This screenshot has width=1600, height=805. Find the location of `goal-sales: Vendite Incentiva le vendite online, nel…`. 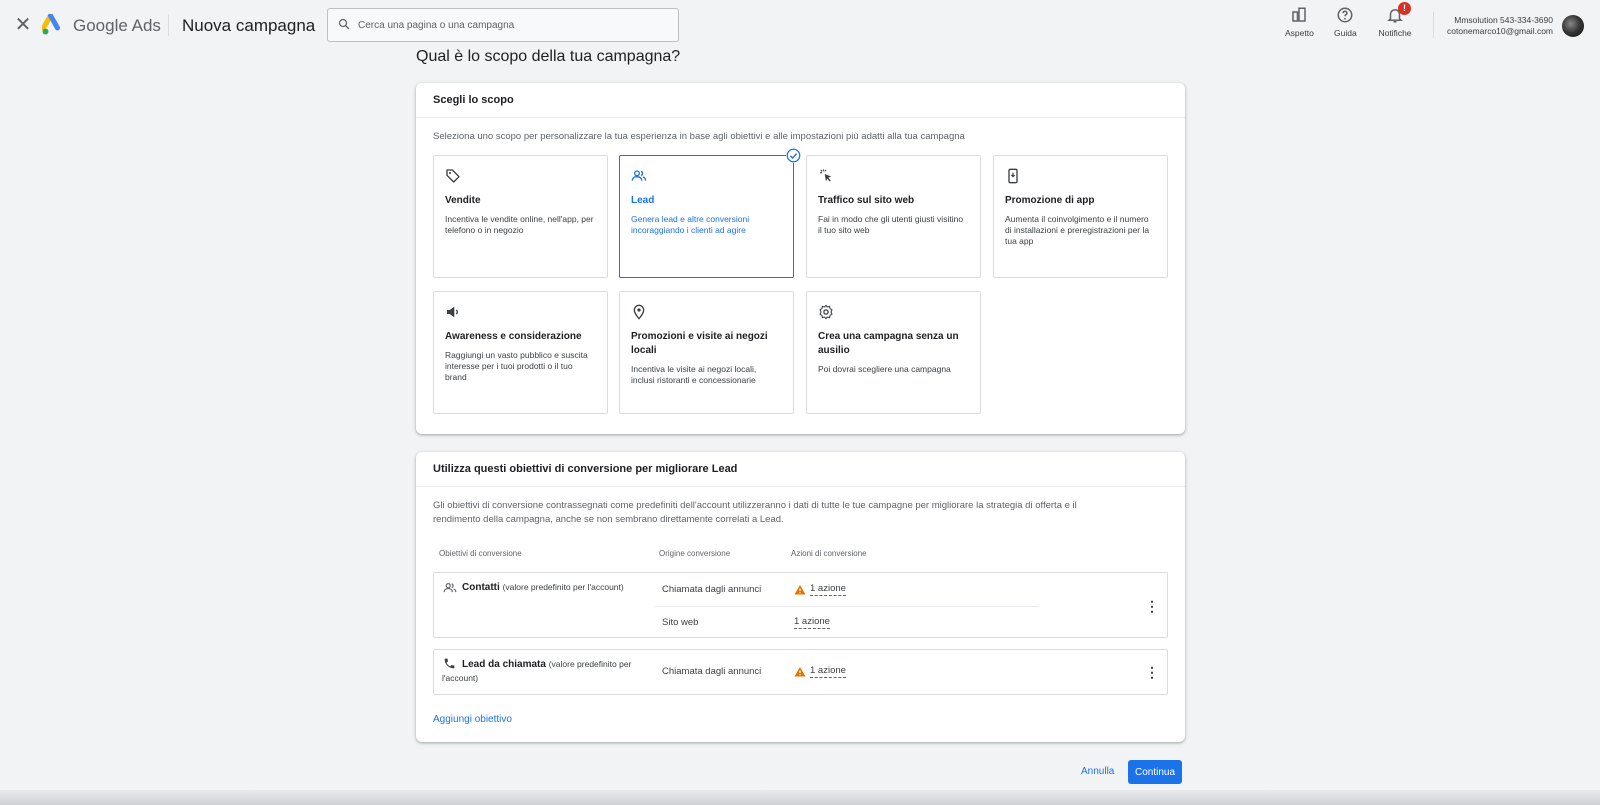

goal-sales: Vendite Incentiva le vendite online, nel… is located at coordinates (520, 216).